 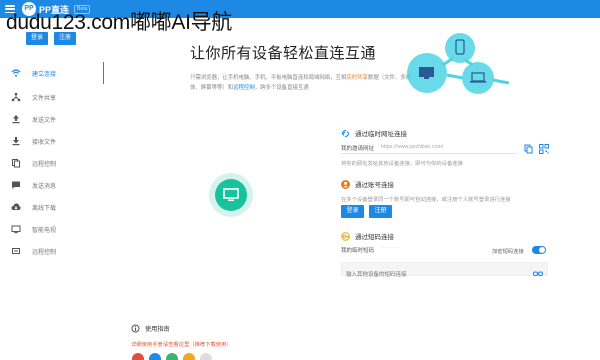 I want to click on section-title-text: 使用指南, so click(x=157, y=329).